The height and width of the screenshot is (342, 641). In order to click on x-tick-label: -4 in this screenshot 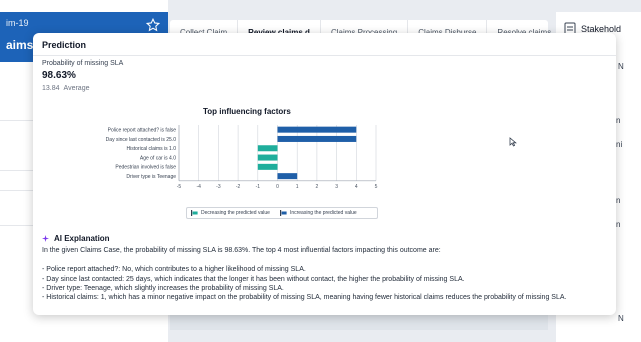, I will do `click(198, 187)`.